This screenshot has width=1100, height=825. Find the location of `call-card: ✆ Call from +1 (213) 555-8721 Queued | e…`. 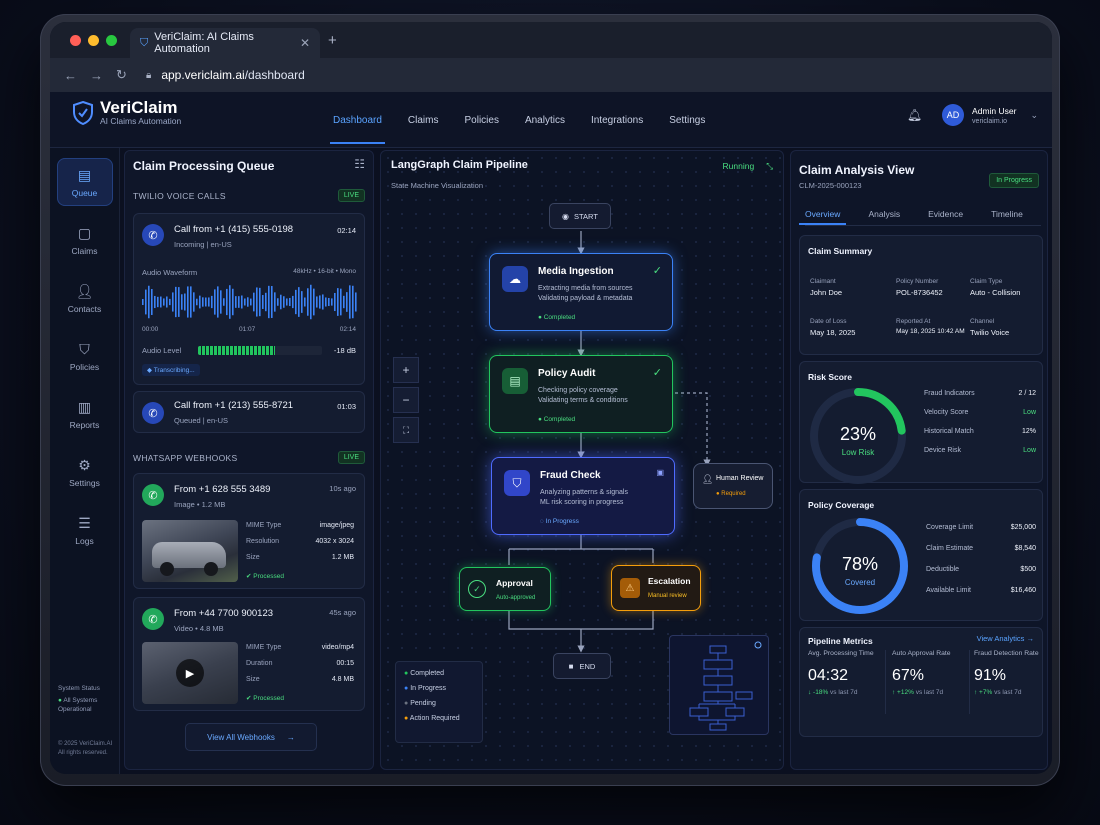

call-card: ✆ Call from +1 (213) 555-8721 Queued | e… is located at coordinates (249, 412).